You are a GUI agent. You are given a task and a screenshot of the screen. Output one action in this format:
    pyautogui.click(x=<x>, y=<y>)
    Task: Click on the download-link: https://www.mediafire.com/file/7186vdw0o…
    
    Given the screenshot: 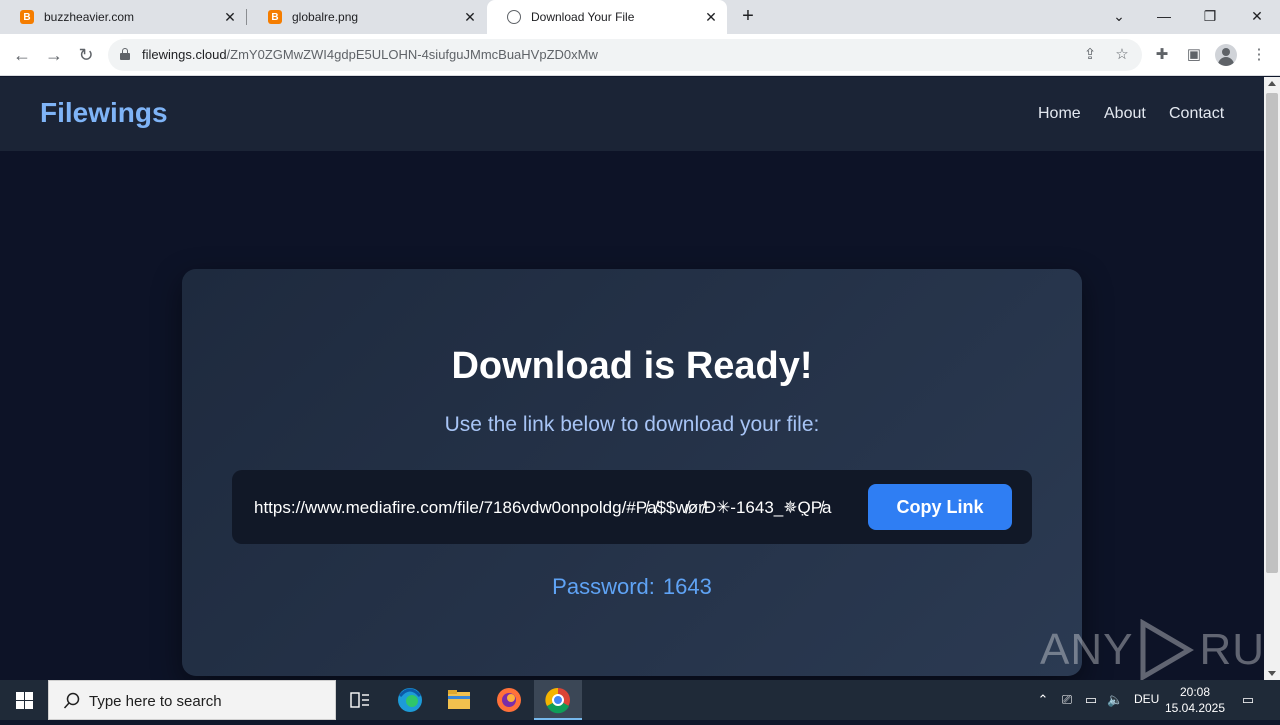 What is the action you would take?
    pyautogui.click(x=560, y=508)
    